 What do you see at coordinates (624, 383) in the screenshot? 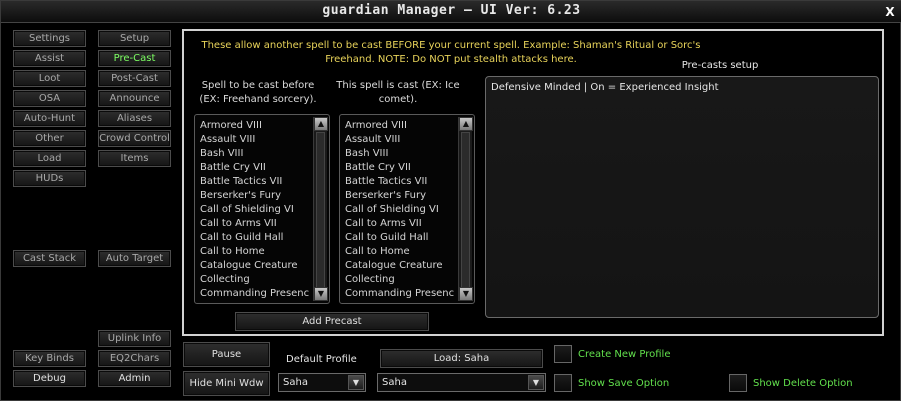
I see `show-save-option-label: Show Save Option` at bounding box center [624, 383].